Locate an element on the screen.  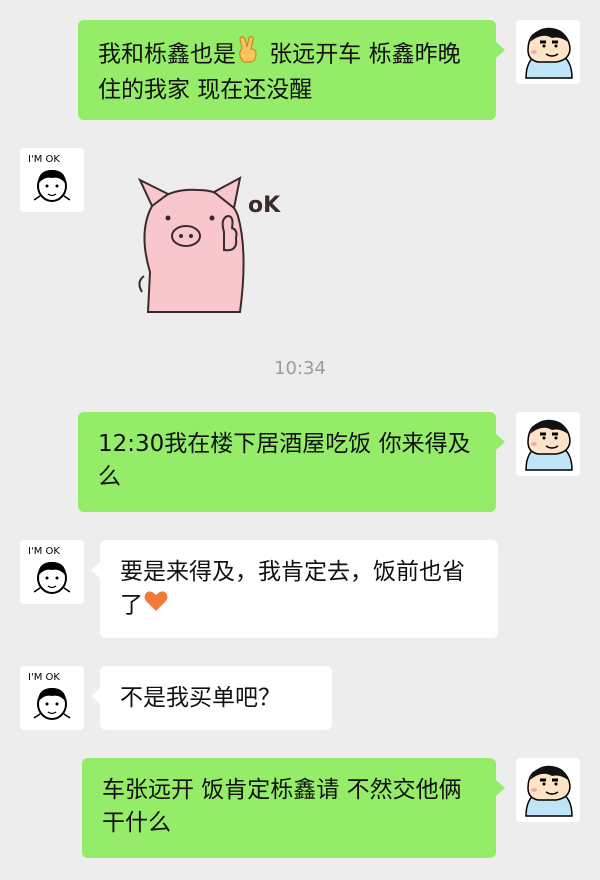
chat-bubble-outgoing: 我和栎鑫也是 张远开车 栎鑫昨晚住的我家 现在还没醒 is located at coordinates (287, 70).